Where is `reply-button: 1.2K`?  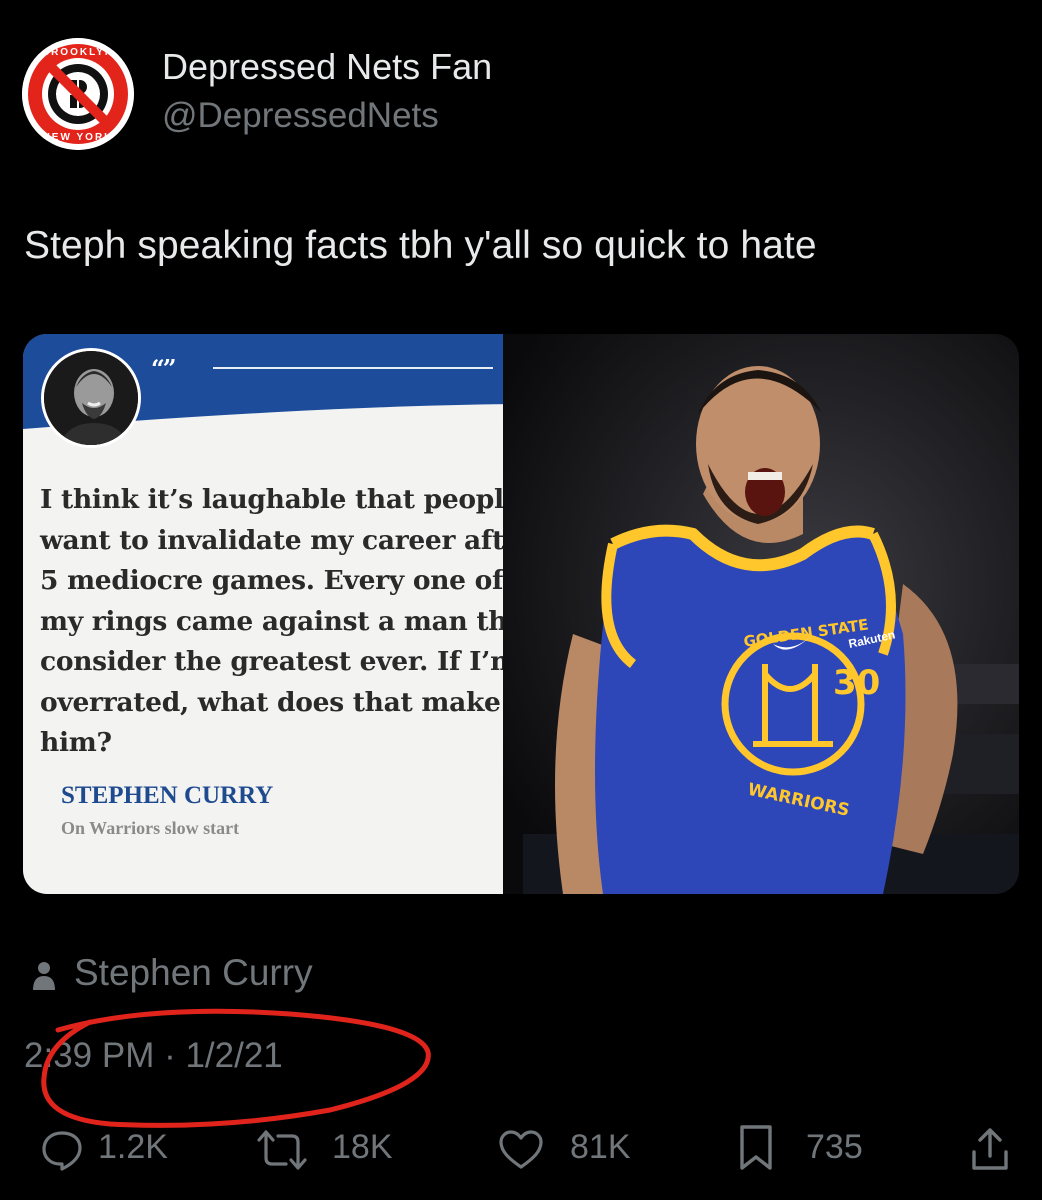
reply-button: 1.2K is located at coordinates (110, 1148).